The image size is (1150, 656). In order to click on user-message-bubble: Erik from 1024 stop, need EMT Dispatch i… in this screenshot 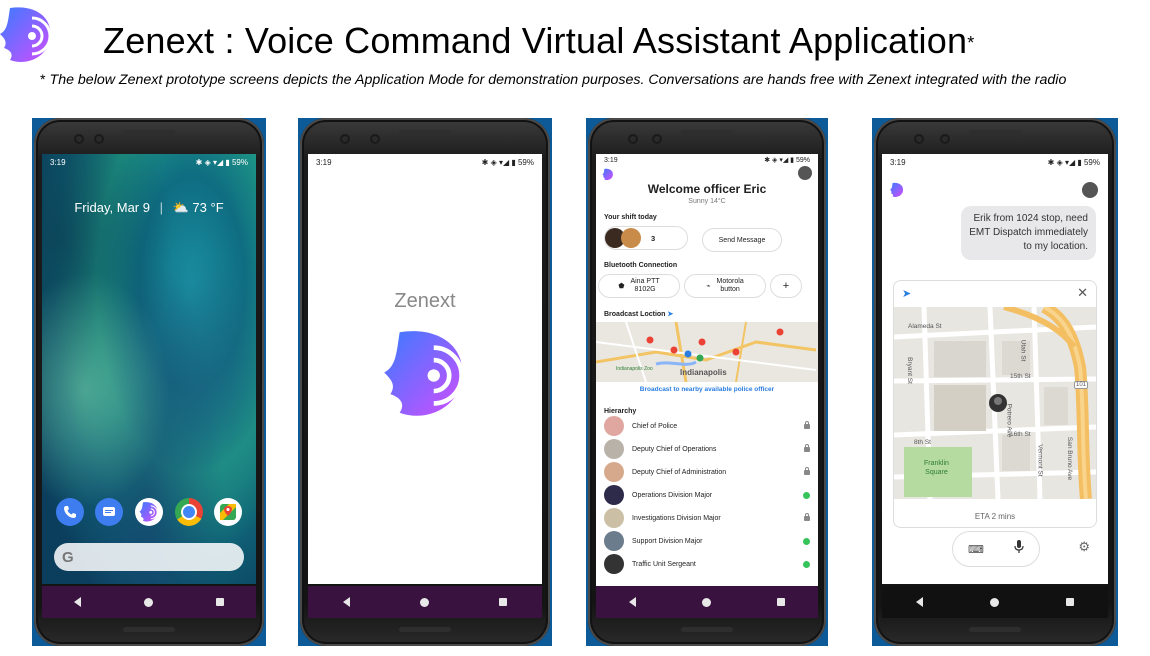, I will do `click(1028, 233)`.